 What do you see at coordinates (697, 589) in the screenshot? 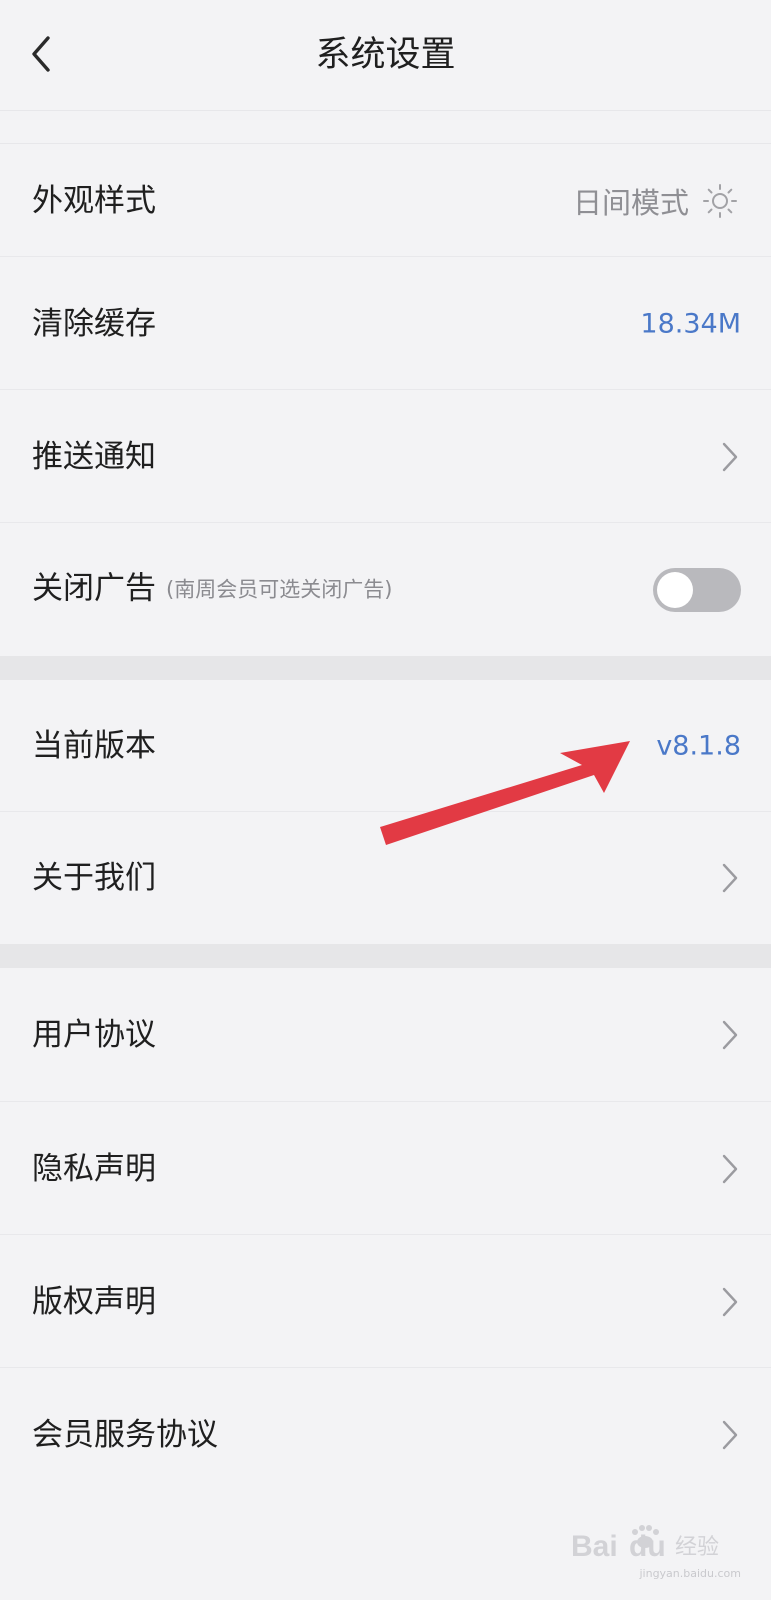
I see `close-ads-toggle` at bounding box center [697, 589].